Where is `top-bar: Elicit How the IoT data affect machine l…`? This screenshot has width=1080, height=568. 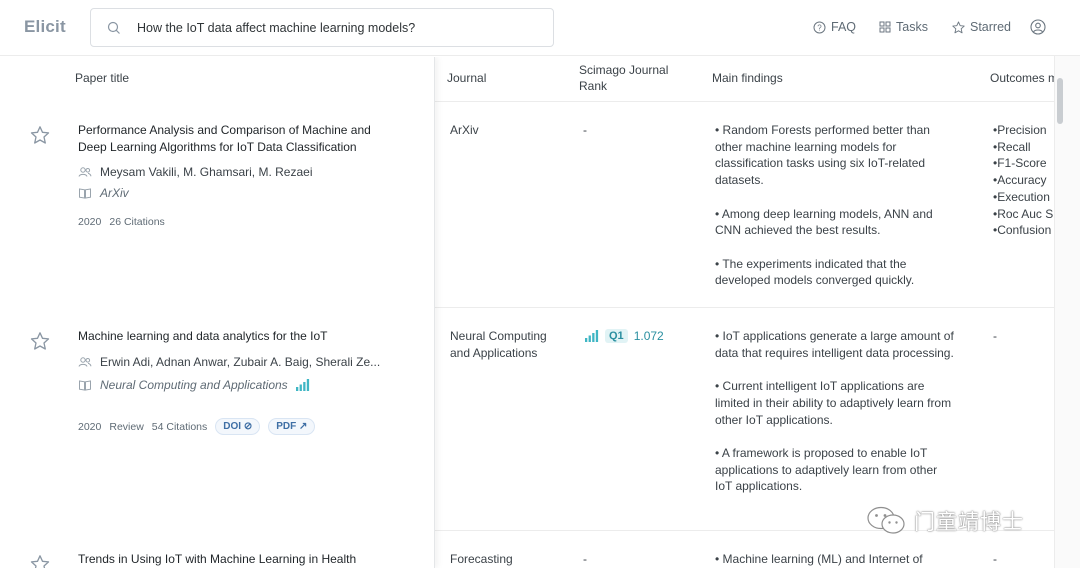
top-bar: Elicit How the IoT data affect machine l… is located at coordinates (540, 28).